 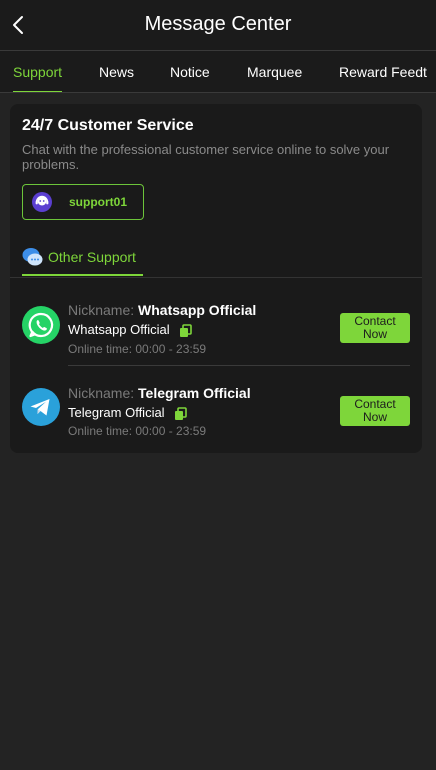 I want to click on whatsapp-icon, so click(x=41, y=325).